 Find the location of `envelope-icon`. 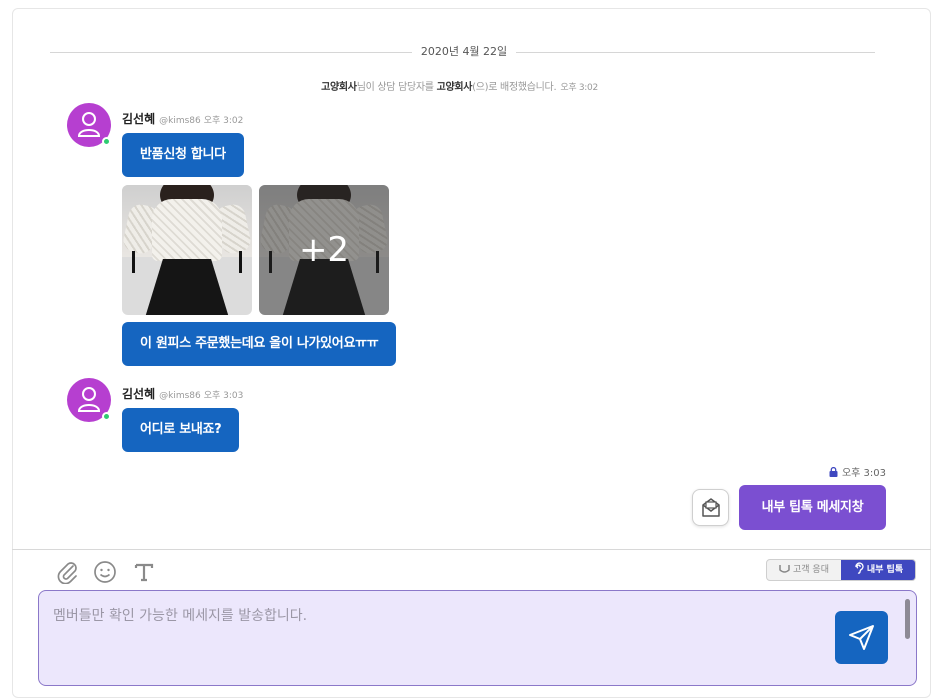

envelope-icon is located at coordinates (711, 507).